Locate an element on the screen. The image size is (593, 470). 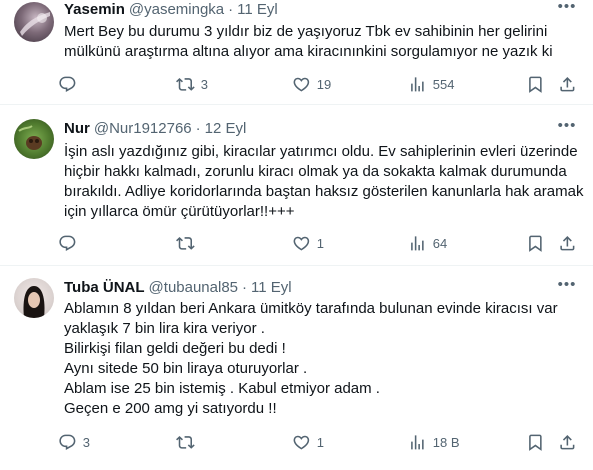
tweet-header: Tuba ÜNAL @tubaunal85 · 11 Eyl is located at coordinates (178, 288).